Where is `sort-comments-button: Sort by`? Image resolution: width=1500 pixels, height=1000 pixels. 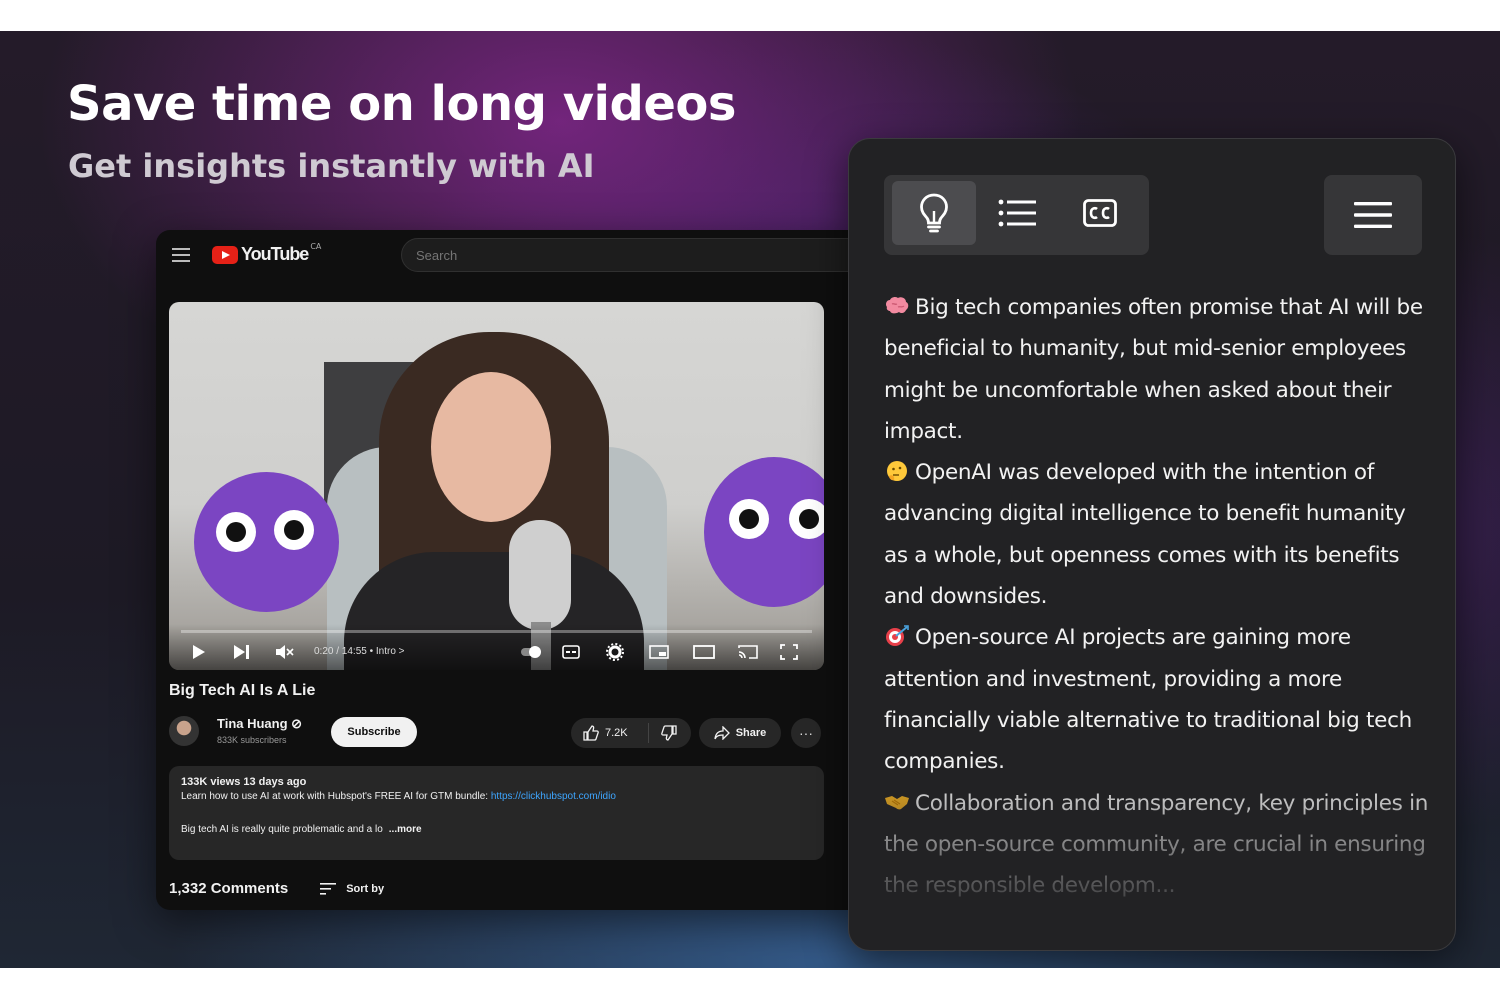 sort-comments-button: Sort by is located at coordinates (352, 888).